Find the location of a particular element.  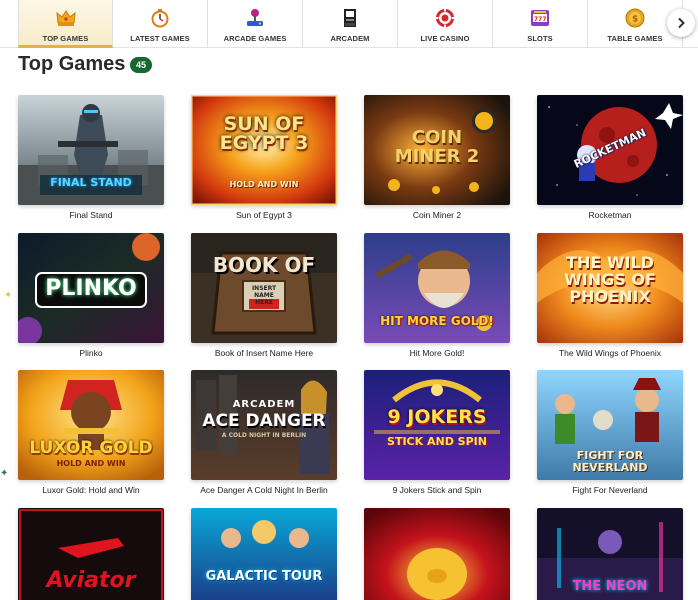

roulette-chip-icon is located at coordinates (445, 18).